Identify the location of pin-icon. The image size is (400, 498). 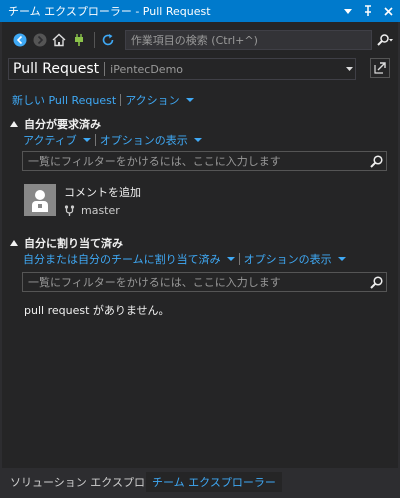
(368, 11).